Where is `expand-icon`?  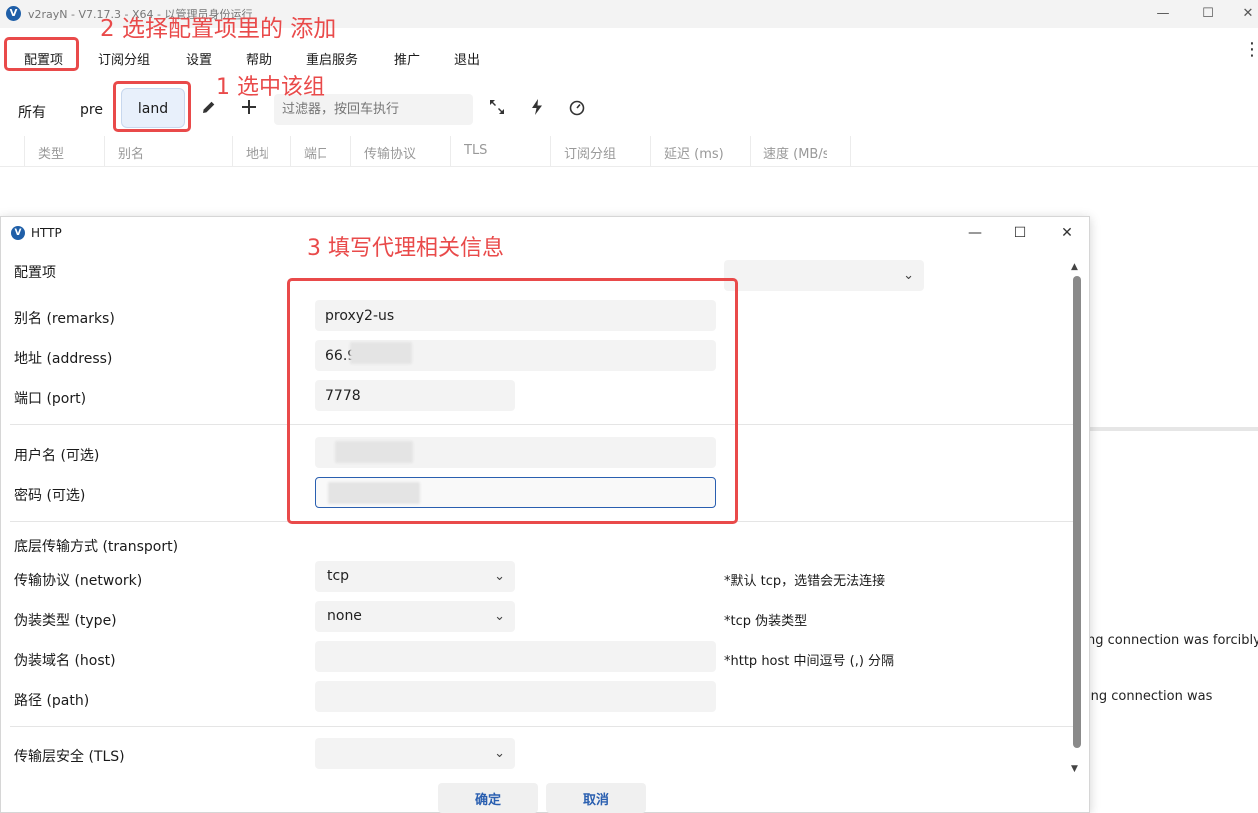 expand-icon is located at coordinates (497, 109).